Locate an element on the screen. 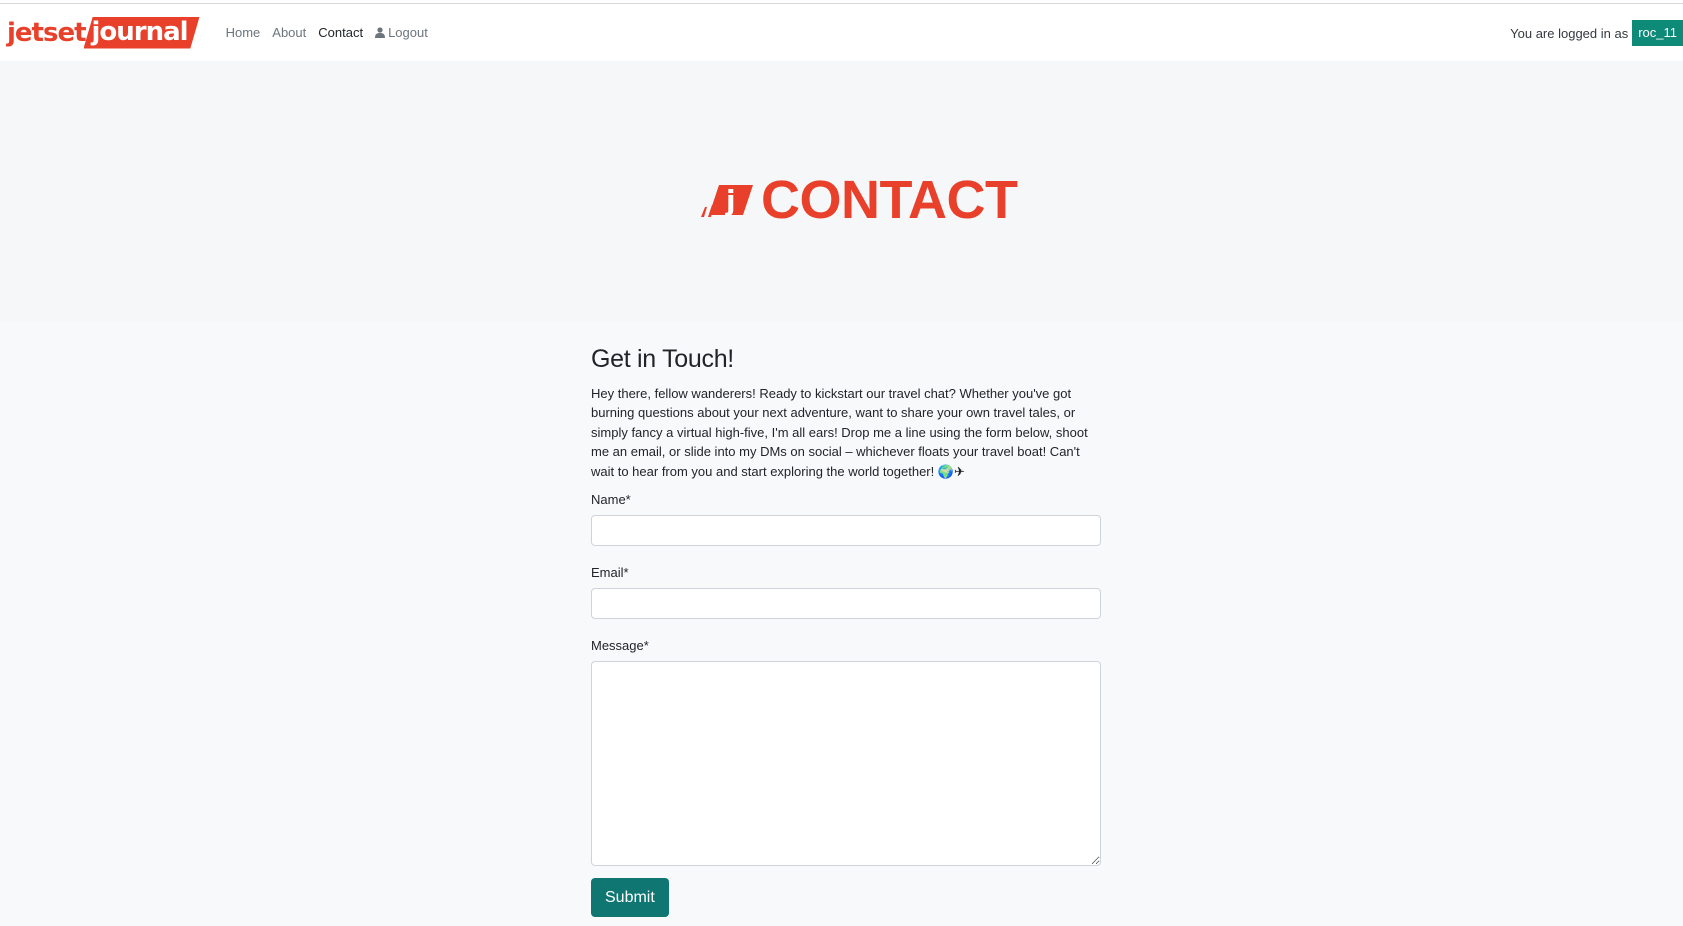 The width and height of the screenshot is (1683, 926). logged-in-status: You are logged in as roc_11 is located at coordinates (1596, 33).